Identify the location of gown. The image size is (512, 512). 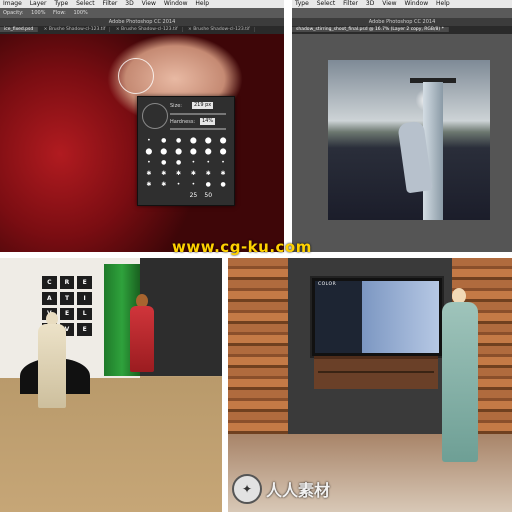
(52, 366).